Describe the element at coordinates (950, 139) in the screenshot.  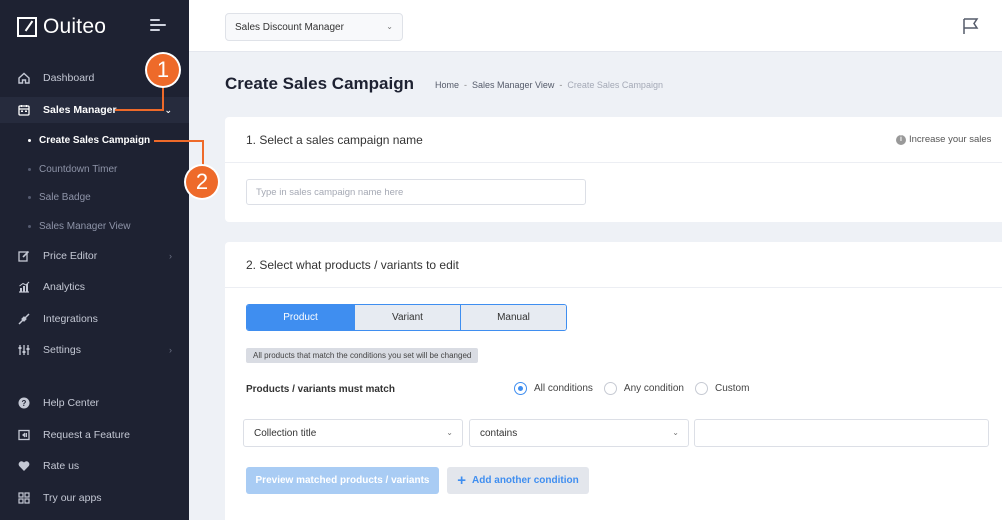
I see `hint-label: Increase your sales` at that location.